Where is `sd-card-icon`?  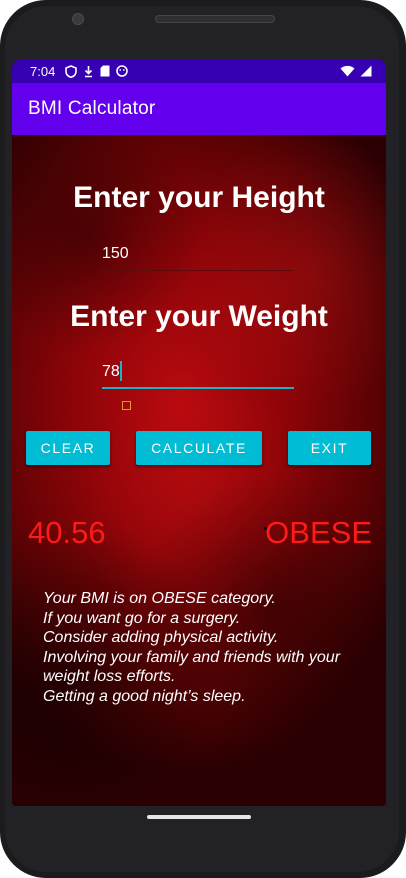
sd-card-icon is located at coordinates (105, 71).